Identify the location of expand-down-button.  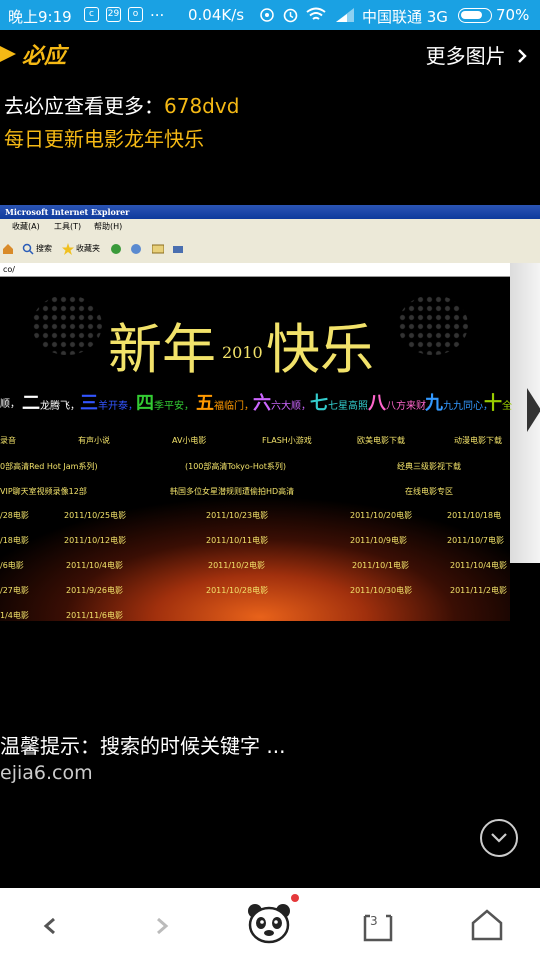
(499, 838).